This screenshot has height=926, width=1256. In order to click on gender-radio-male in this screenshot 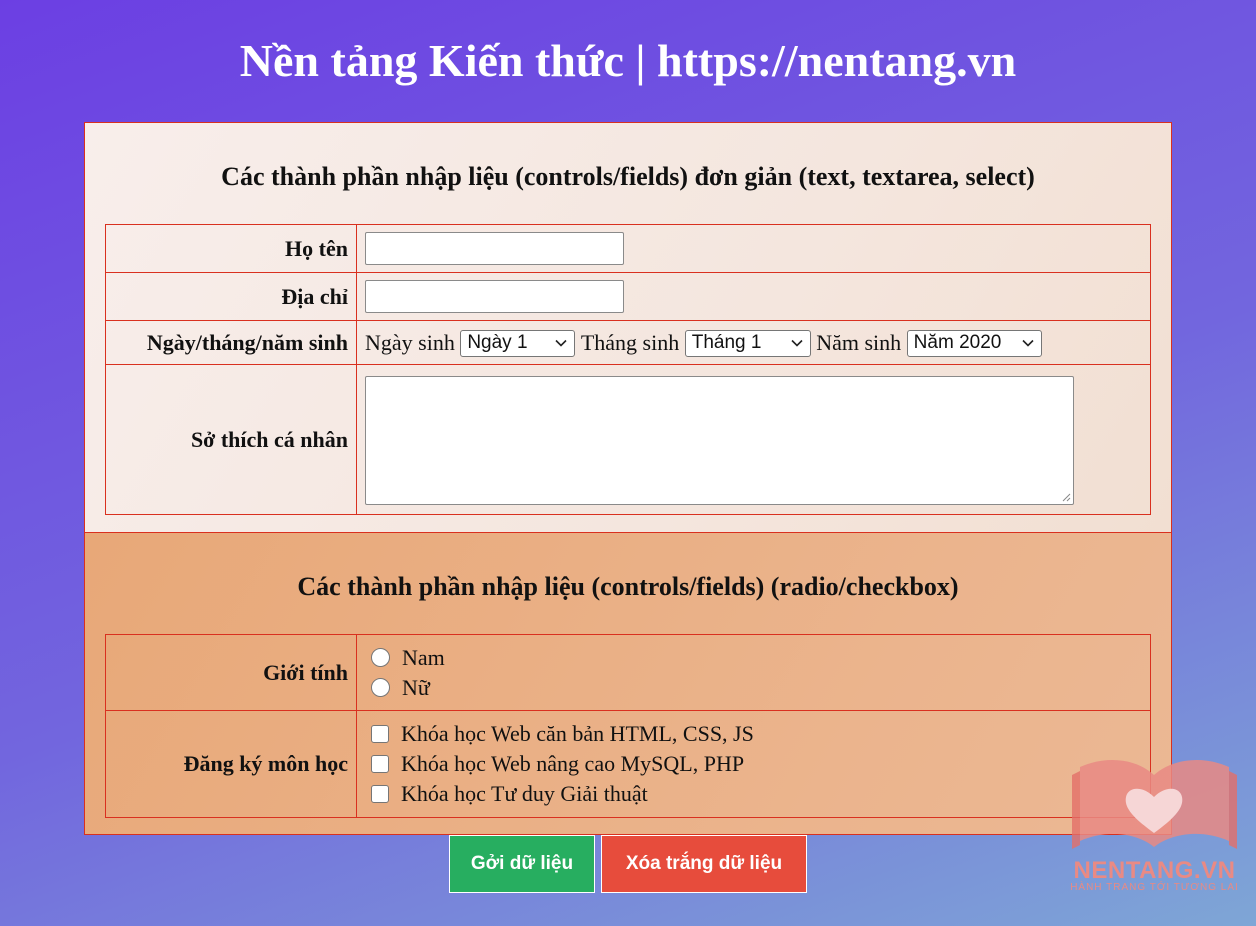, I will do `click(380, 657)`.